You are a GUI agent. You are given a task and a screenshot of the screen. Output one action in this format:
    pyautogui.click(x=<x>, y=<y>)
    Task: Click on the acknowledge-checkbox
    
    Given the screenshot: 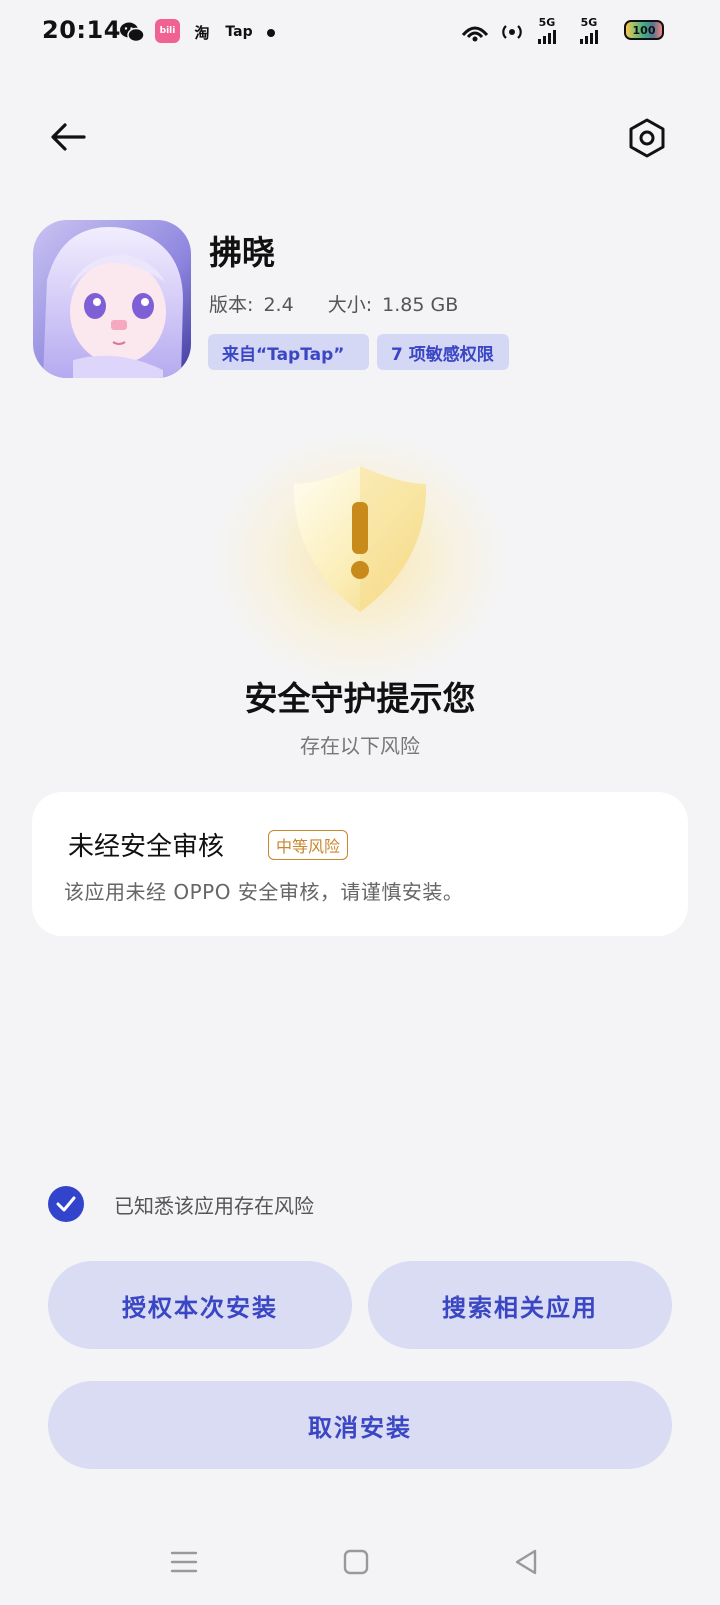 What is the action you would take?
    pyautogui.click(x=66, y=1204)
    